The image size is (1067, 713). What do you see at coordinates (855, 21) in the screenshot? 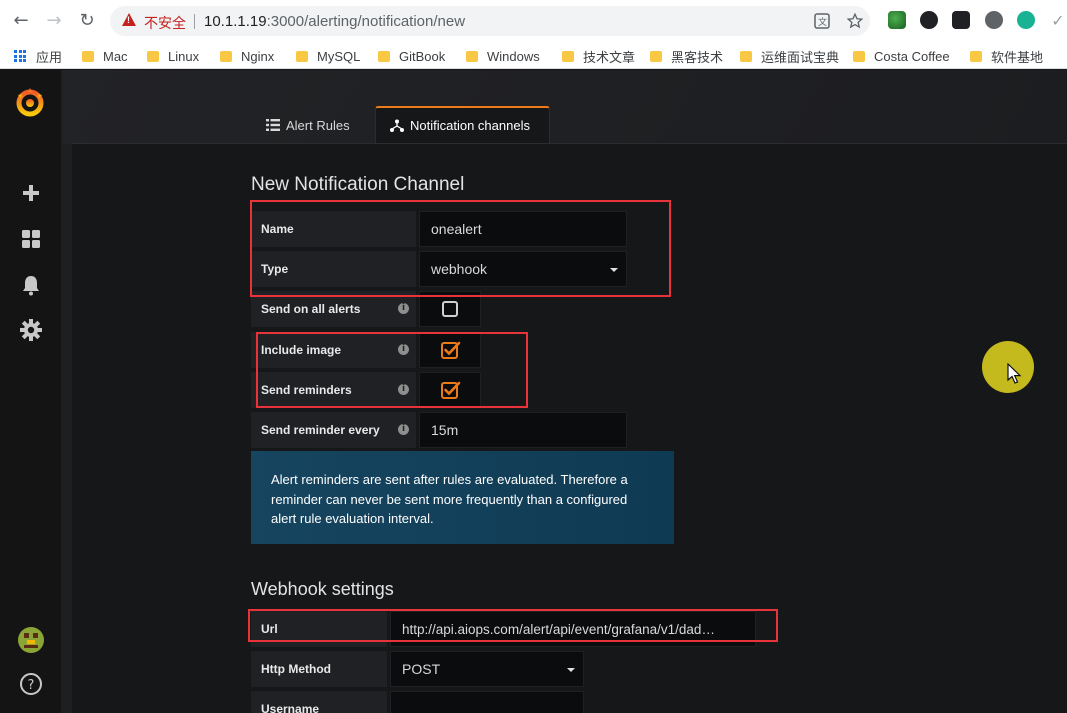
I see `bookmark-star-icon` at bounding box center [855, 21].